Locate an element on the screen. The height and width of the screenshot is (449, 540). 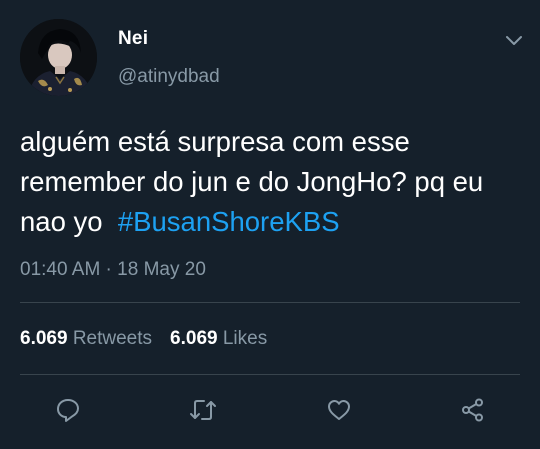
action-bar is located at coordinates (270, 410).